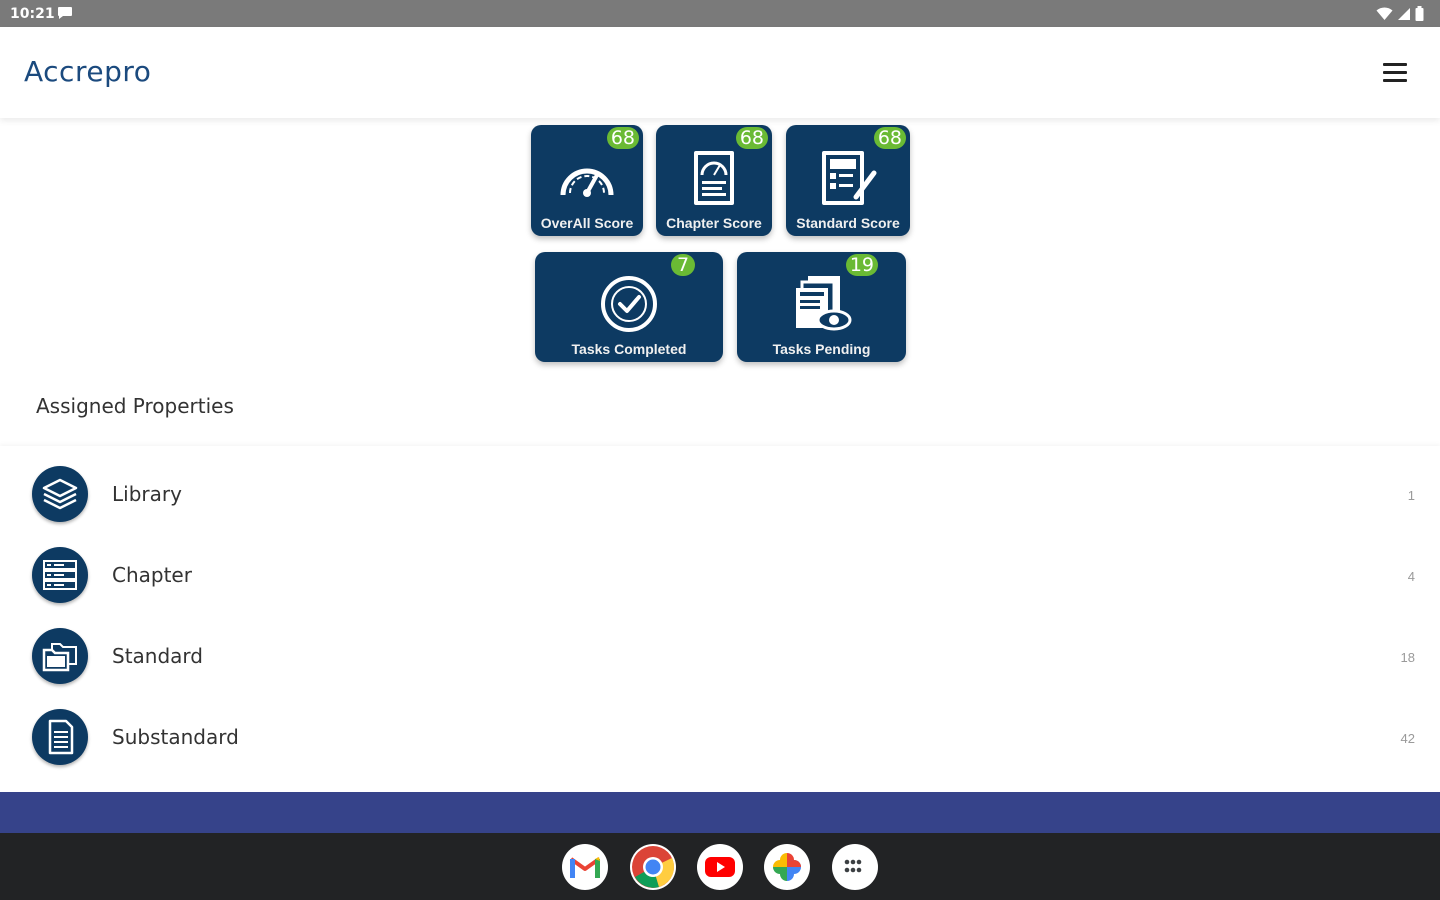 The image size is (1440, 900). What do you see at coordinates (720, 812) in the screenshot?
I see `bottom-navigation-band` at bounding box center [720, 812].